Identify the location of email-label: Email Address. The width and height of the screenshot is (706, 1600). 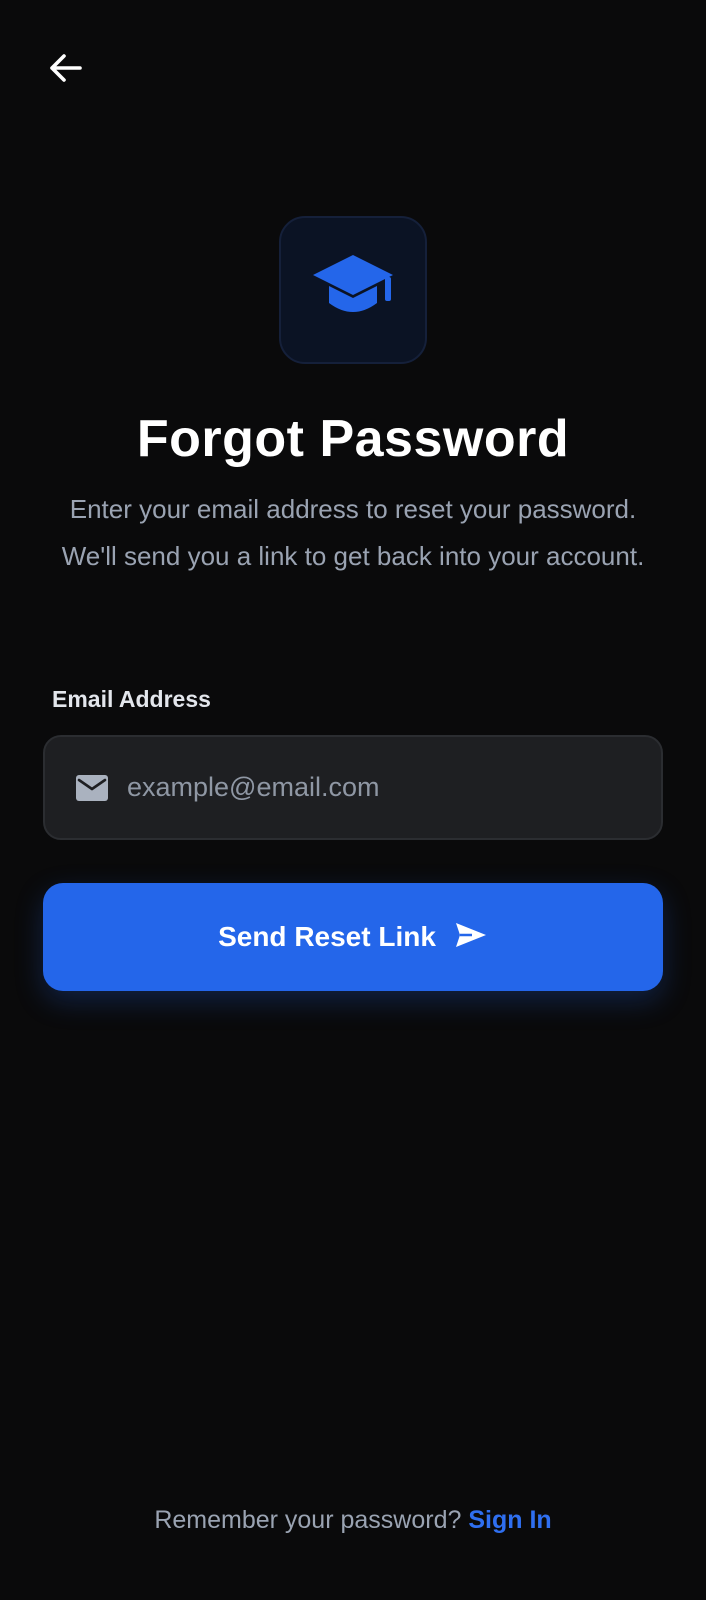
(131, 699).